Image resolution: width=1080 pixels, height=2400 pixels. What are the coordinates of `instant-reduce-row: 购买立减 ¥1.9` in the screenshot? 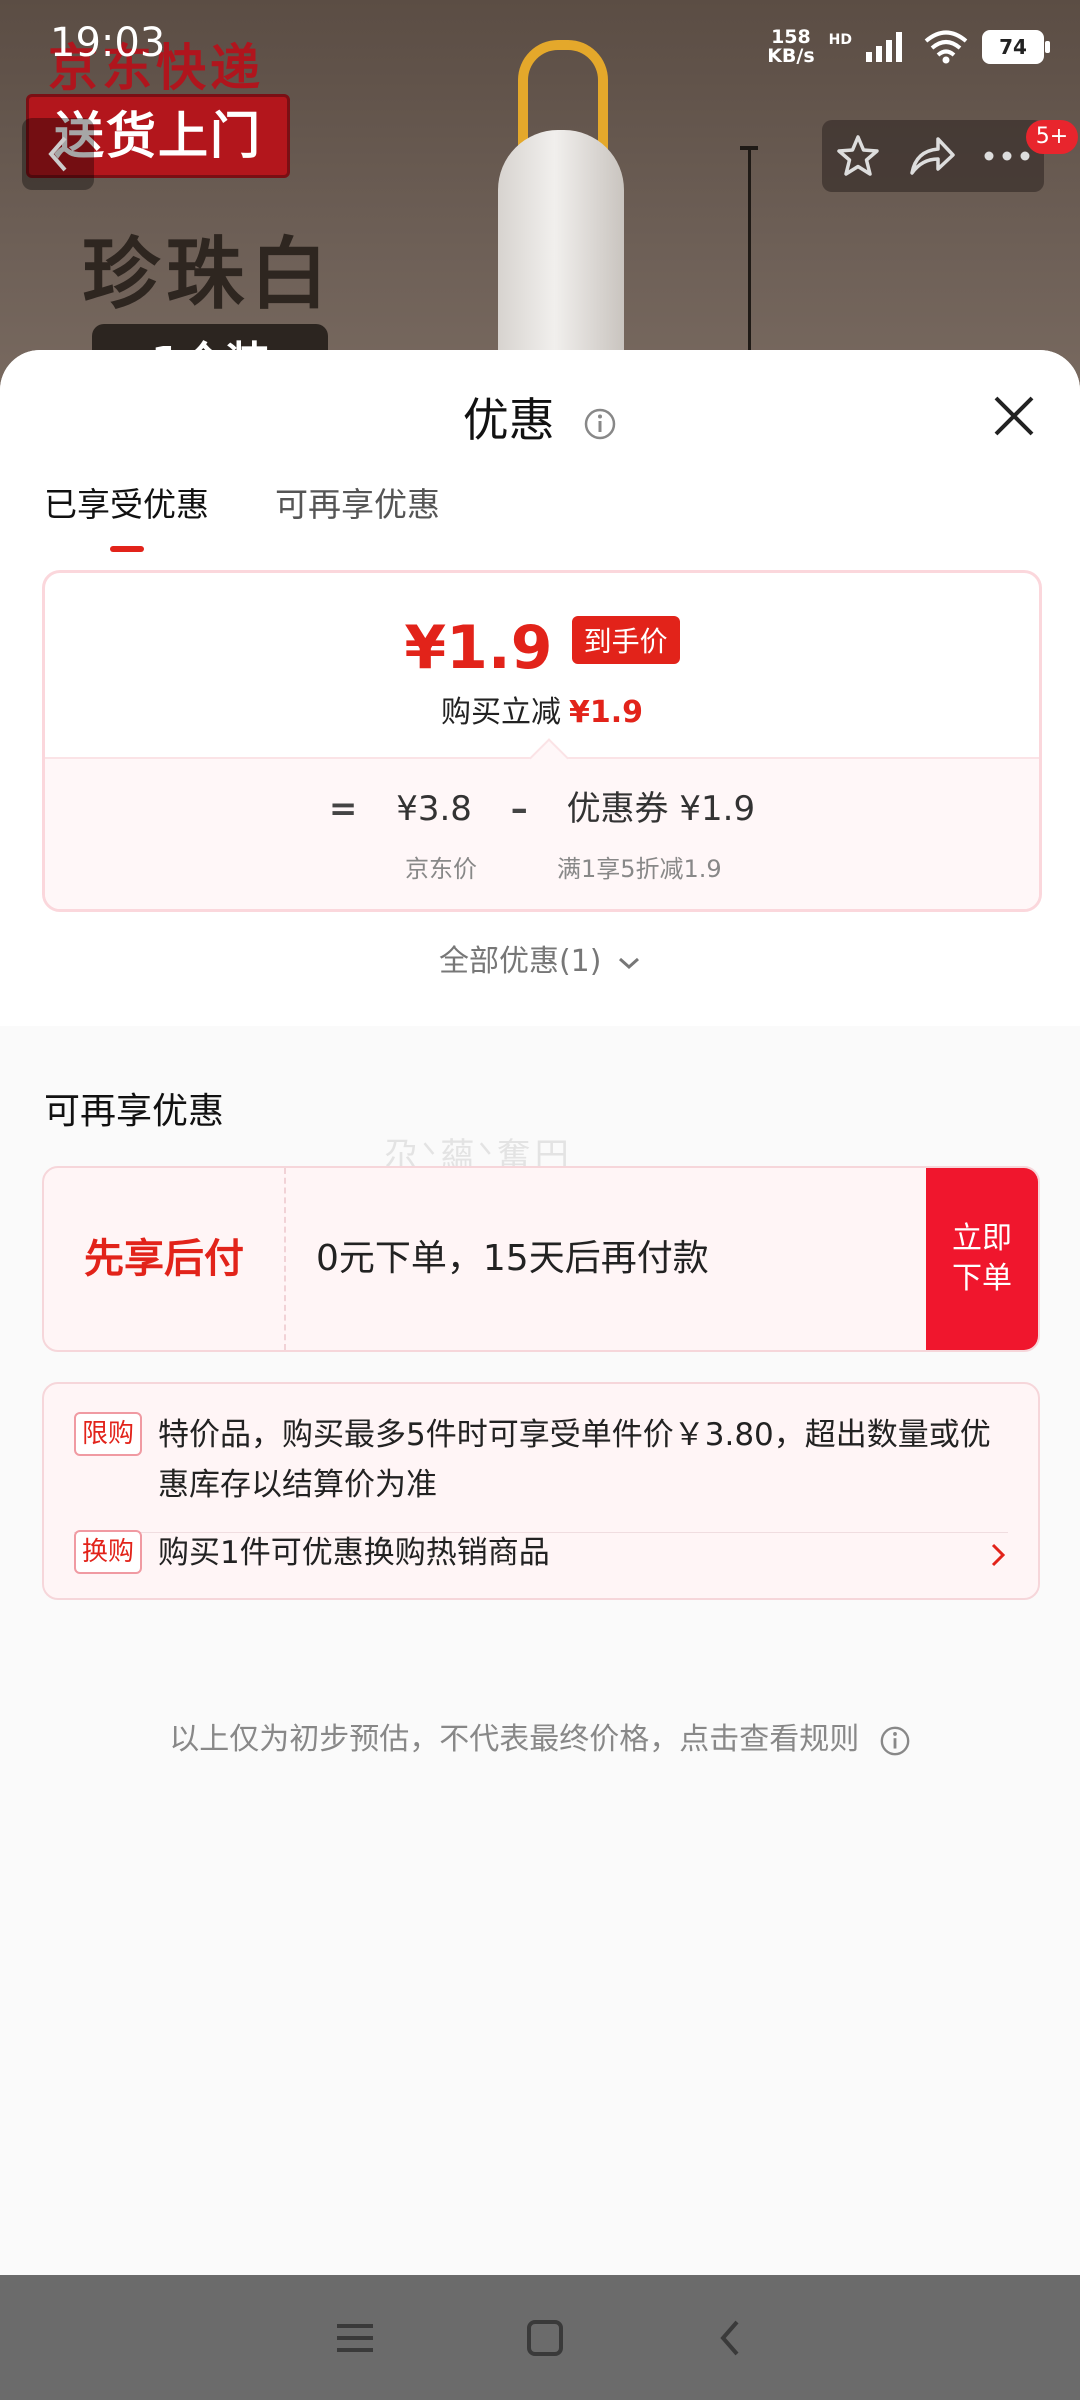 It's located at (542, 709).